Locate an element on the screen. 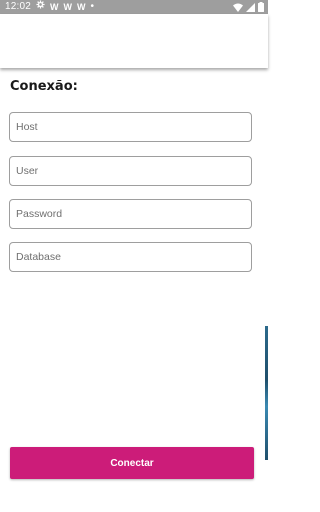 This screenshot has height=512, width=320. database-input is located at coordinates (130, 257).